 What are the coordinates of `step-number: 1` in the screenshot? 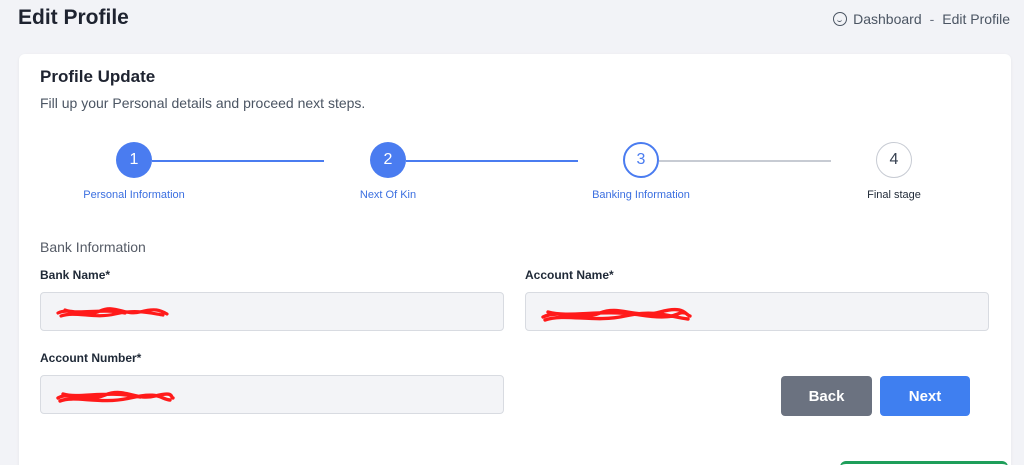 It's located at (134, 160).